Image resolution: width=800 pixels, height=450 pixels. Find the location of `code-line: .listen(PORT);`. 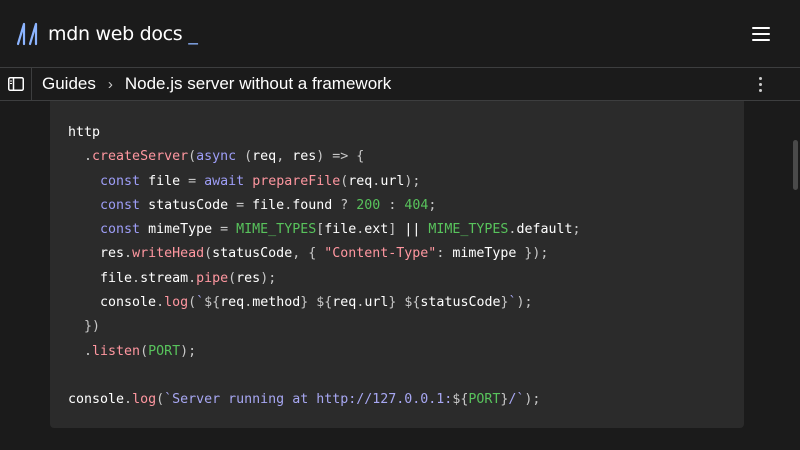

code-line: .listen(PORT); is located at coordinates (324, 352).